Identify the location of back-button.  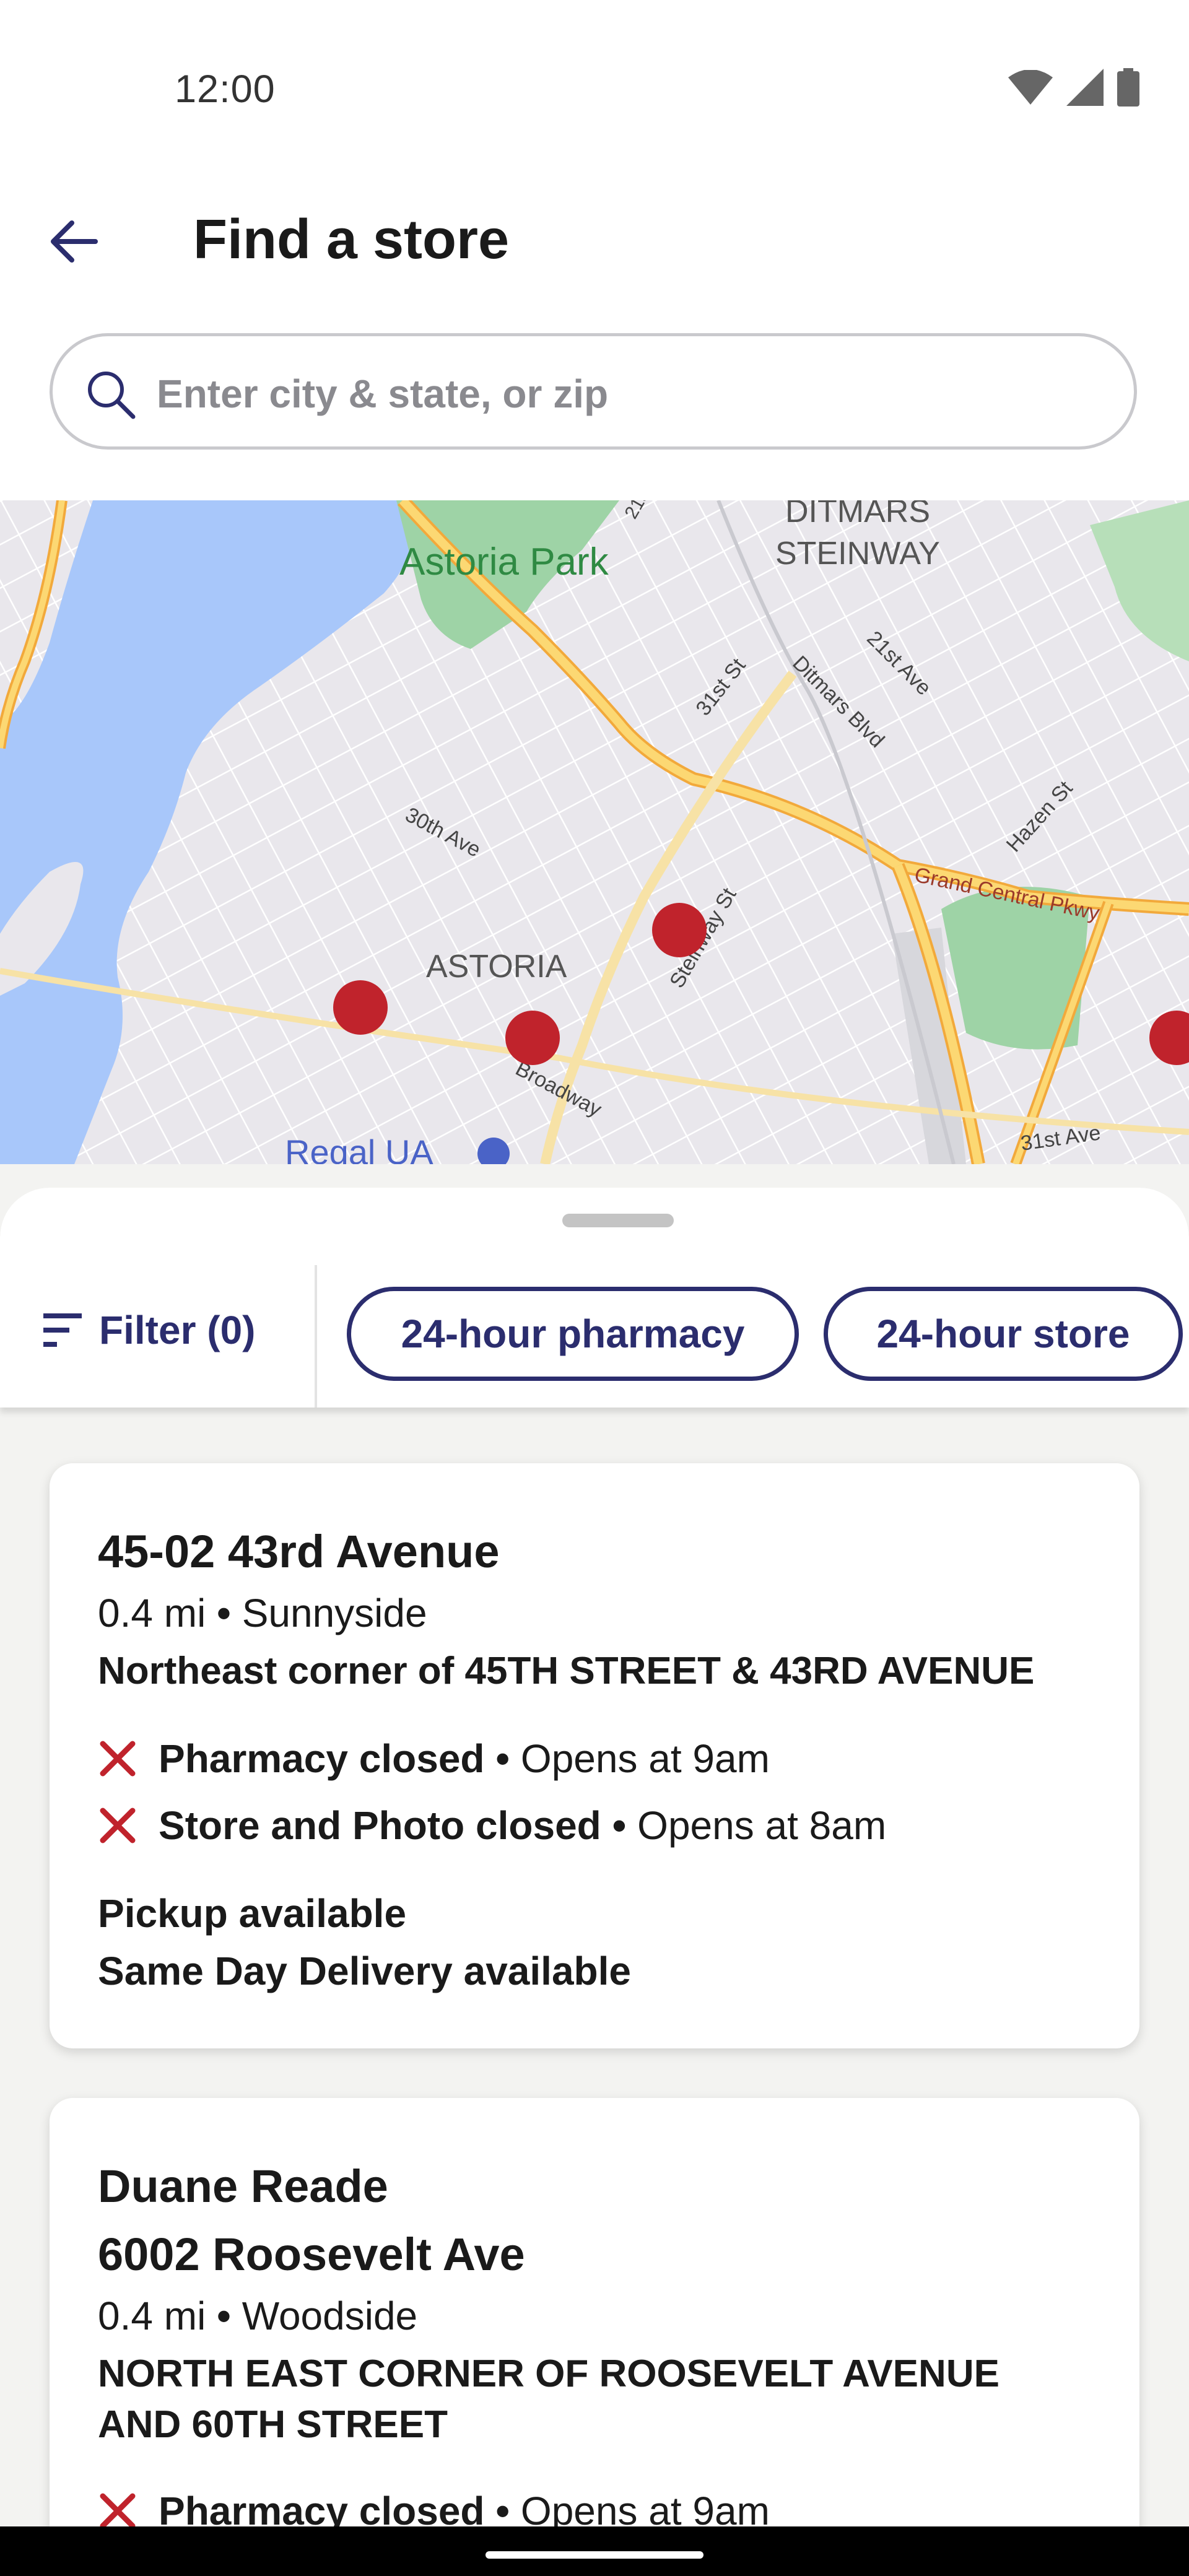
(73, 241).